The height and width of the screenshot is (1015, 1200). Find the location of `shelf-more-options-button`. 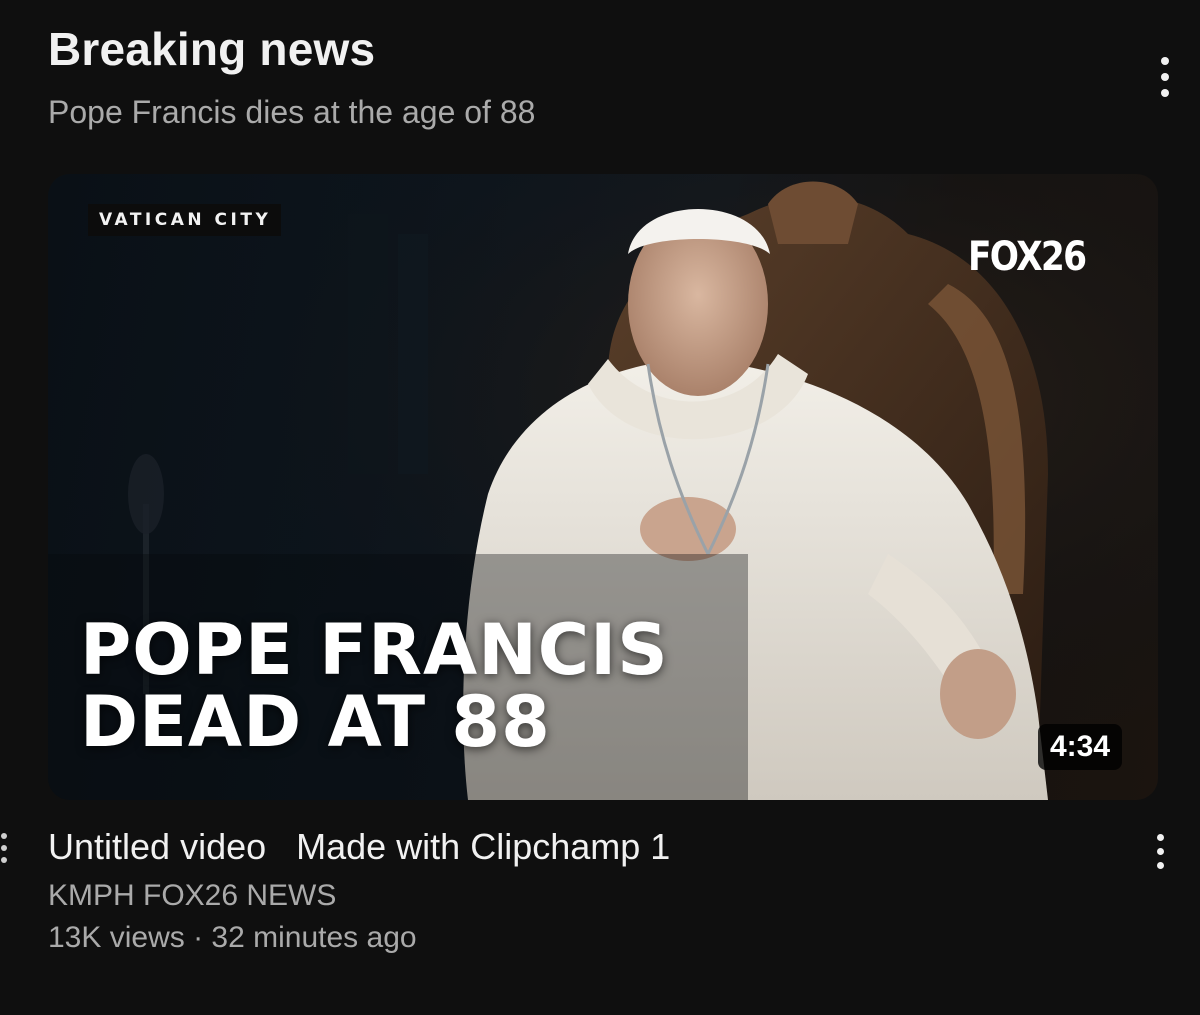

shelf-more-options-button is located at coordinates (1165, 77).